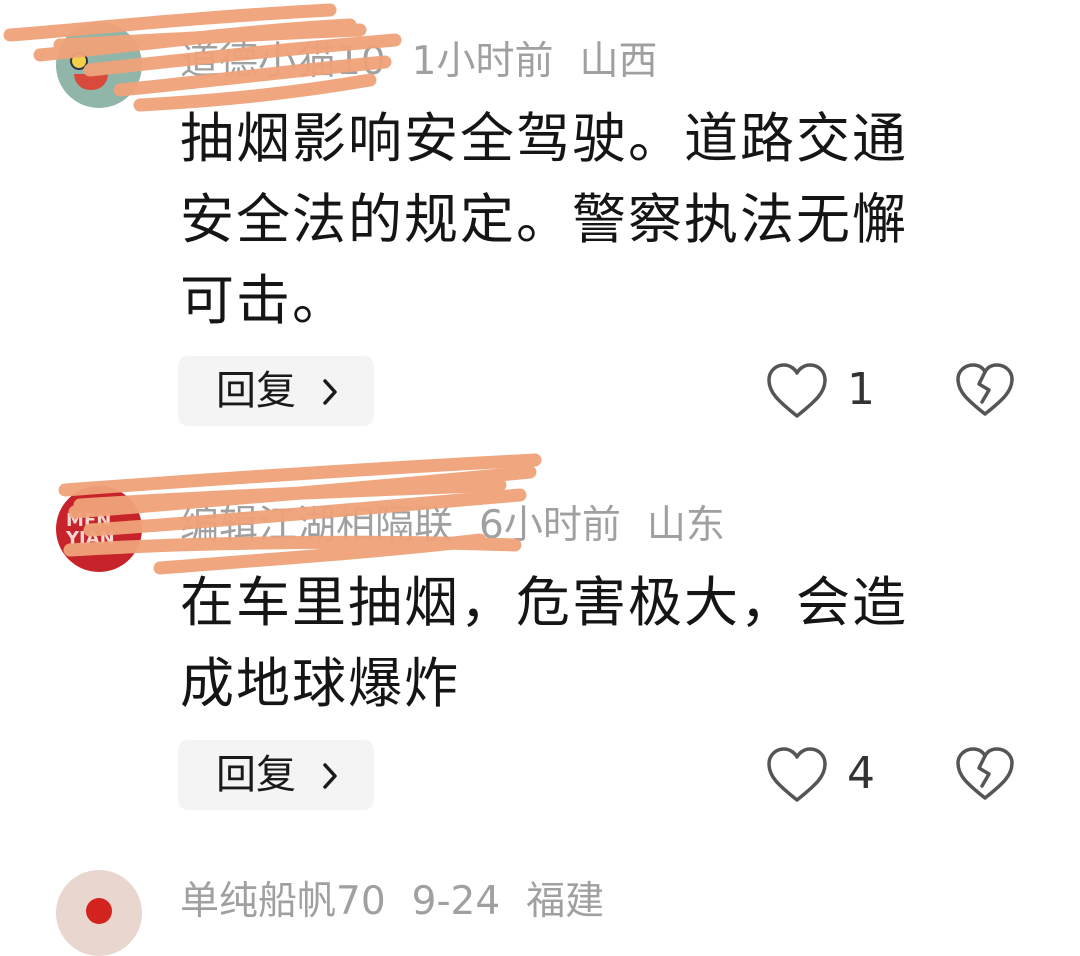  Describe the element at coordinates (550, 525) in the screenshot. I see `comment-time: 6小时前` at that location.